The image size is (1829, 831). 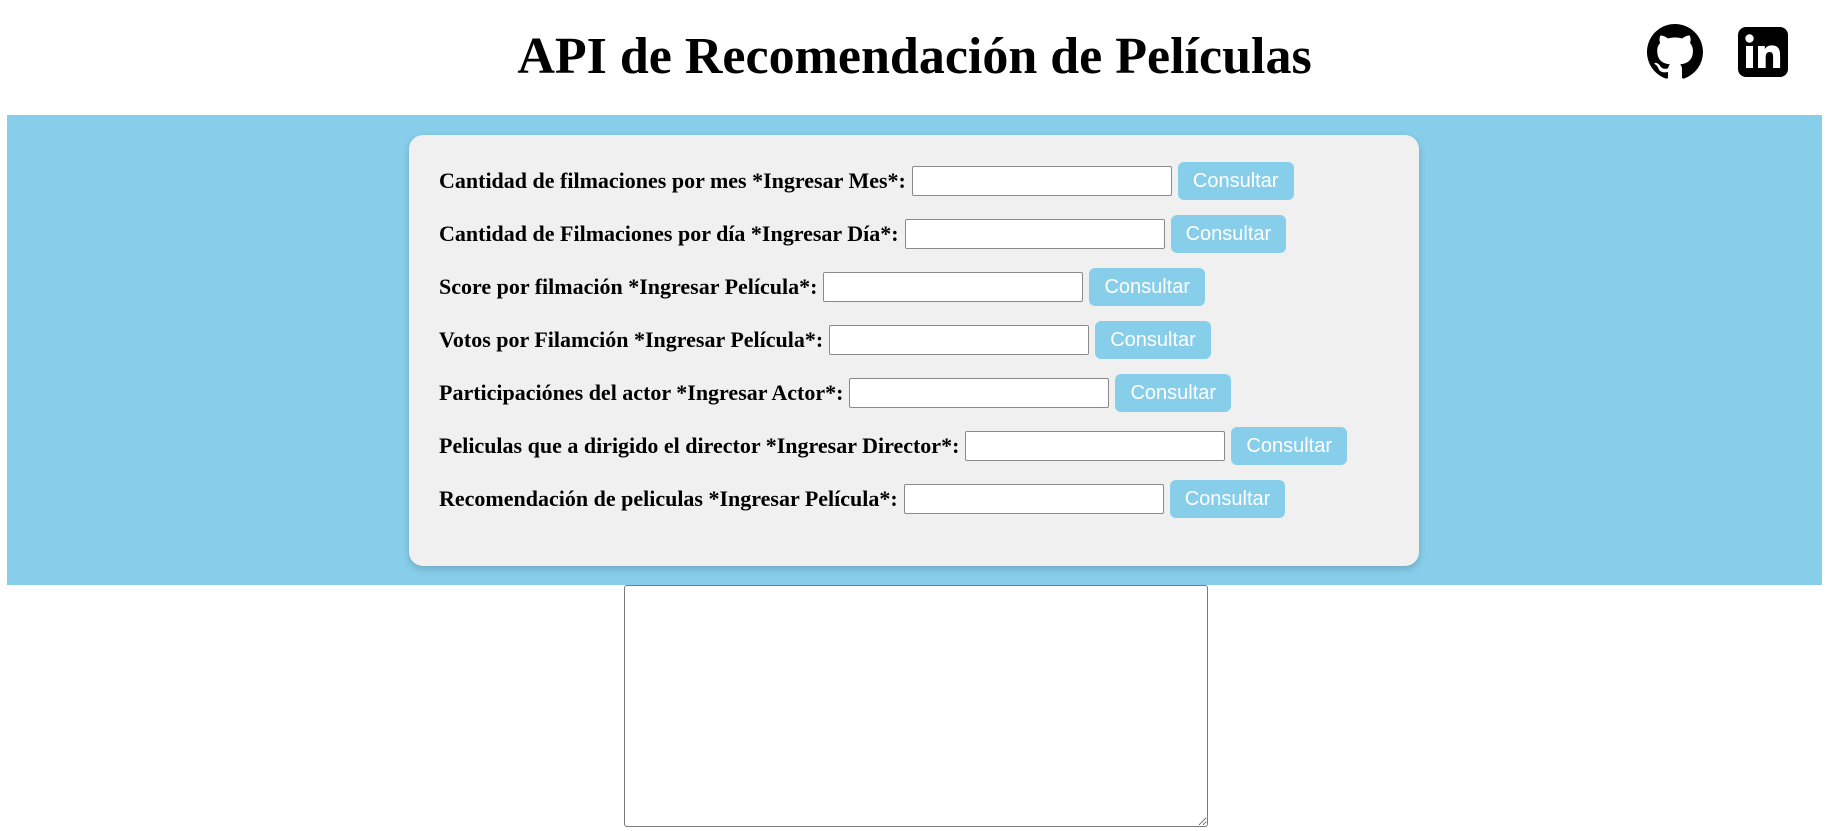 I want to click on query-label: Score por filmación *Ingresar Película*:, so click(x=628, y=286).